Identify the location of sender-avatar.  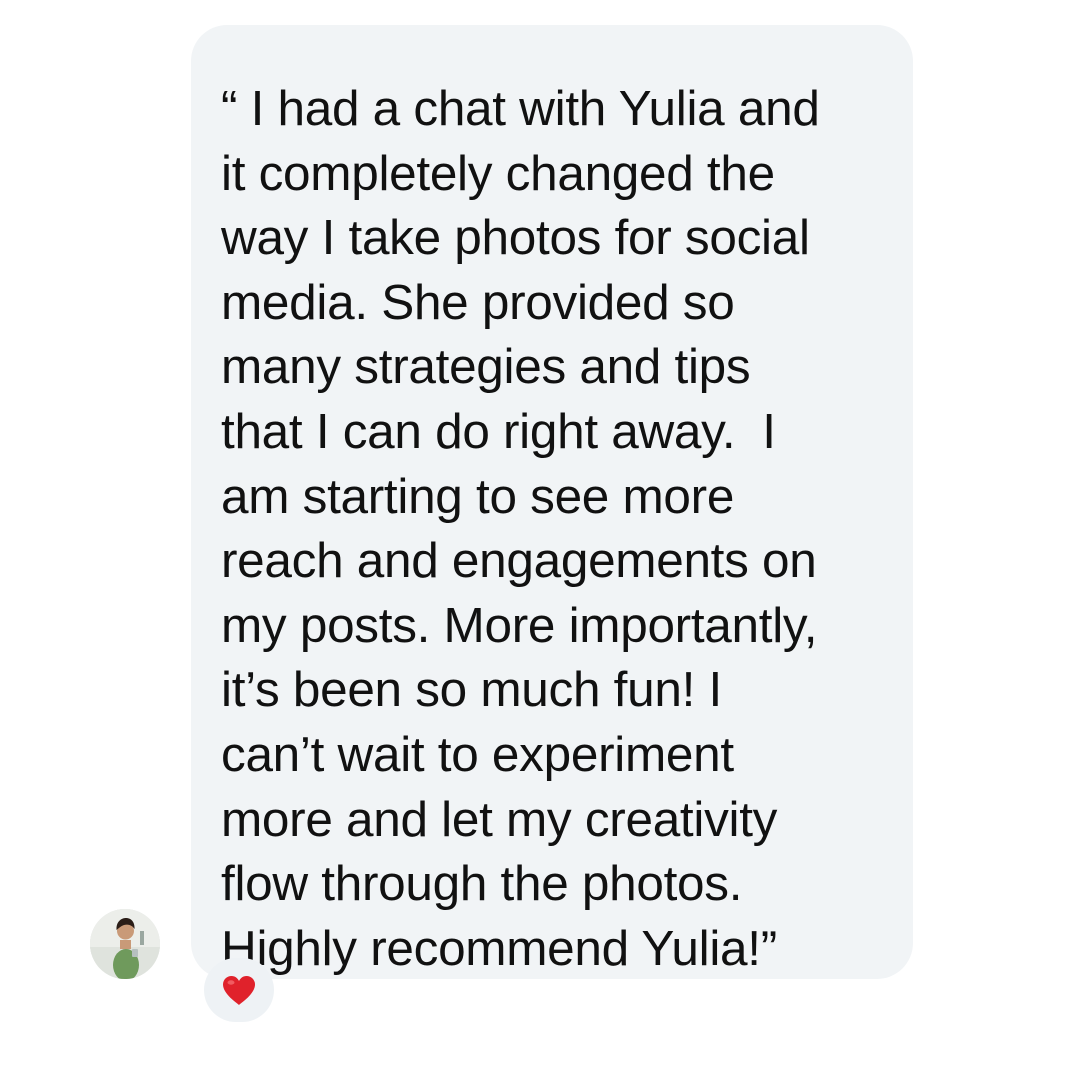
(125, 944).